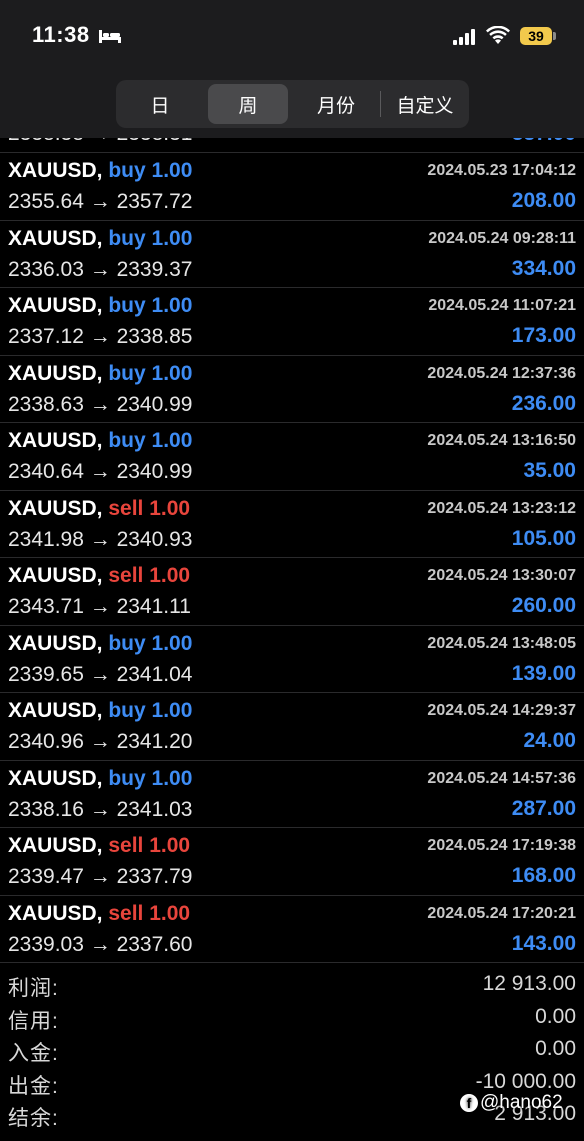 Image resolution: width=584 pixels, height=1141 pixels. I want to click on watermark: f @hano62, so click(511, 1103).